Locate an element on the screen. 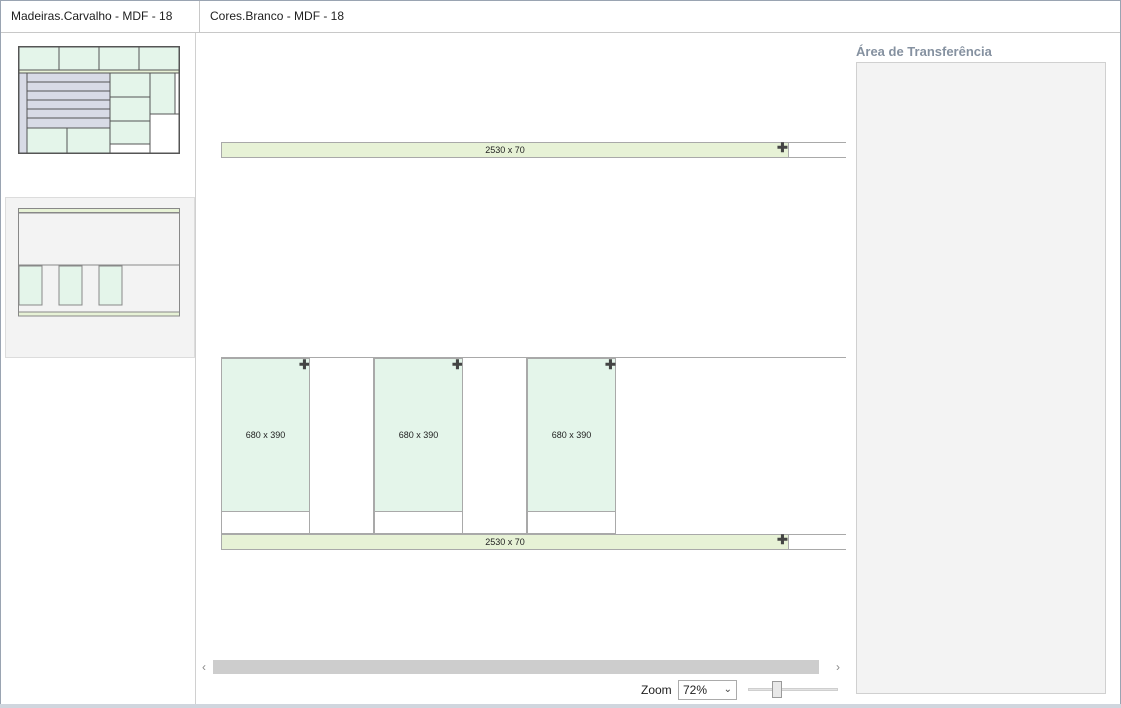 The image size is (1121, 708). strip-bottom: 2530 x 70 is located at coordinates (505, 542).